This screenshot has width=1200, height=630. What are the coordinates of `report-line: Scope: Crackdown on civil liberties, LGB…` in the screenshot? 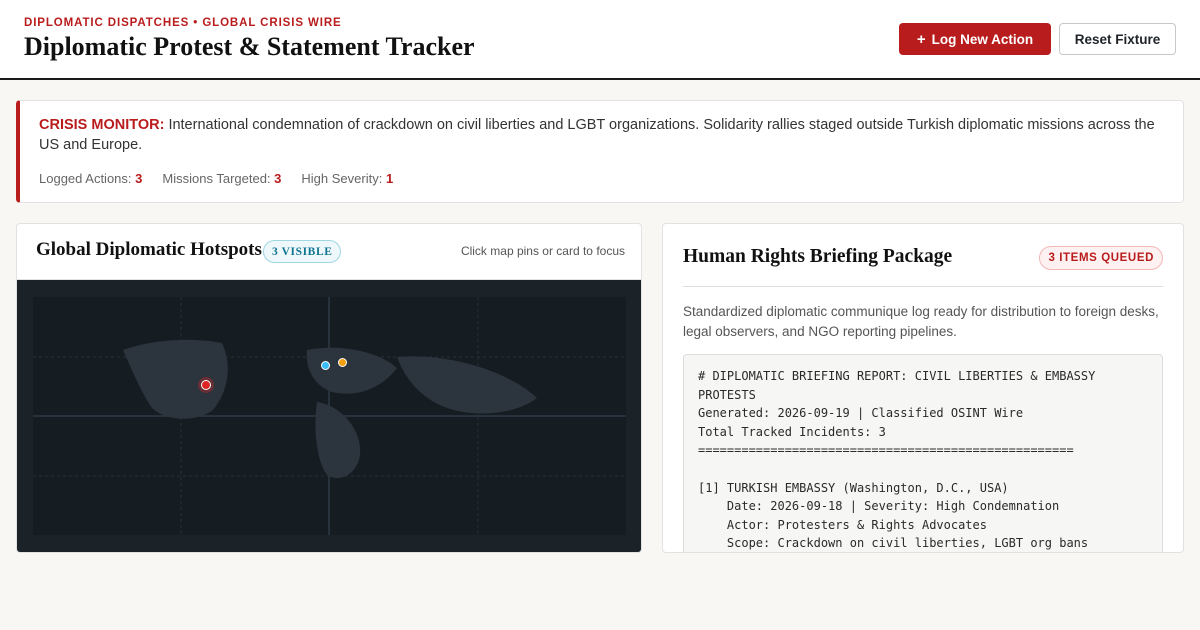 It's located at (893, 543).